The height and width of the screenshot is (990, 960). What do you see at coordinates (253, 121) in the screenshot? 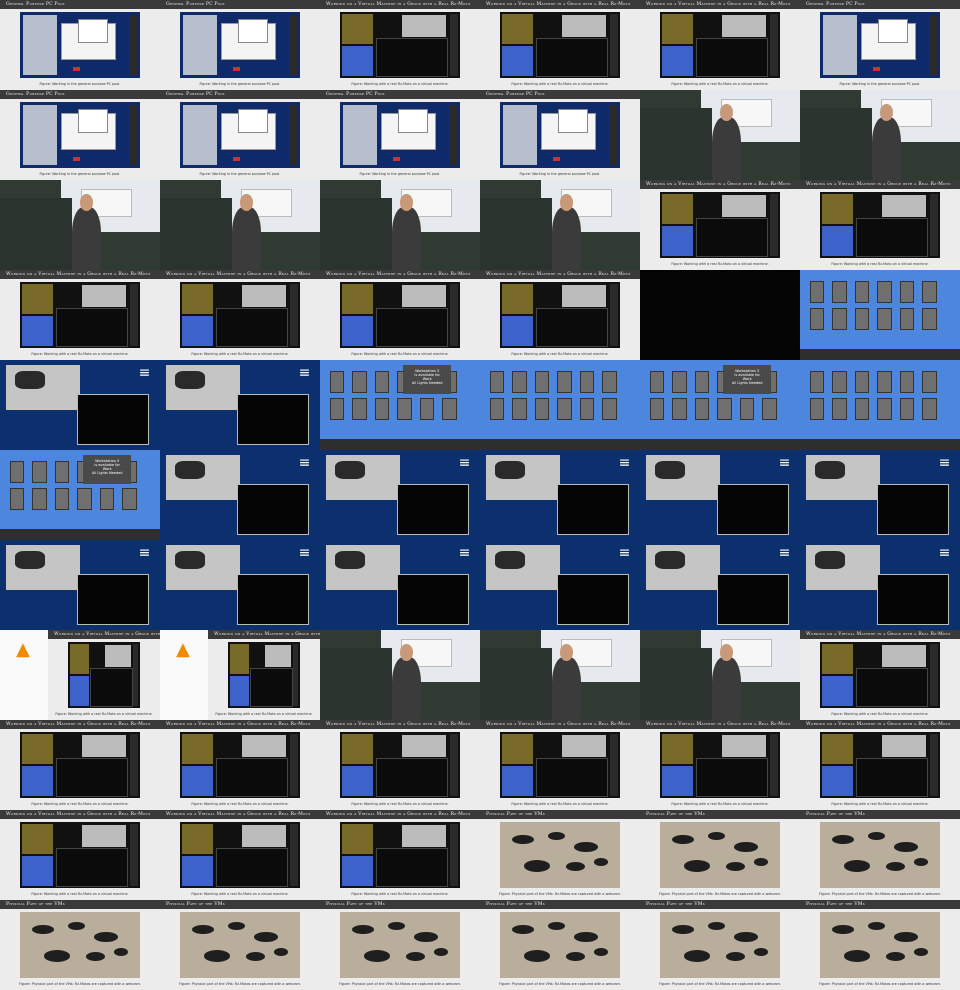
I see `dialog-window` at bounding box center [253, 121].